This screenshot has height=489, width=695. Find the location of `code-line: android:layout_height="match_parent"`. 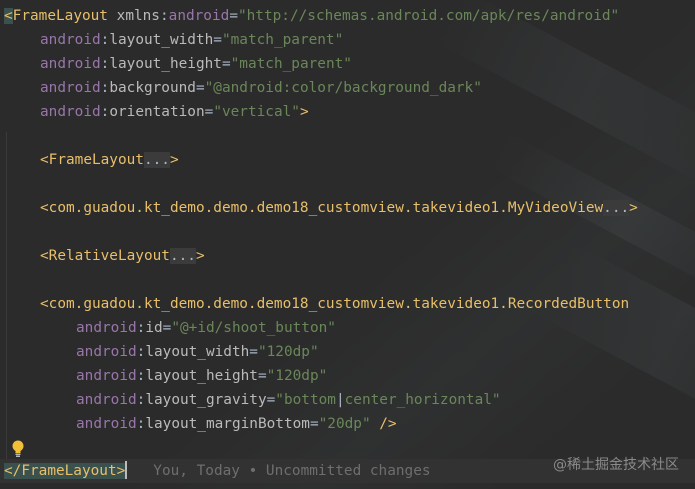

code-line: android:layout_height="match_parent" is located at coordinates (196, 64).